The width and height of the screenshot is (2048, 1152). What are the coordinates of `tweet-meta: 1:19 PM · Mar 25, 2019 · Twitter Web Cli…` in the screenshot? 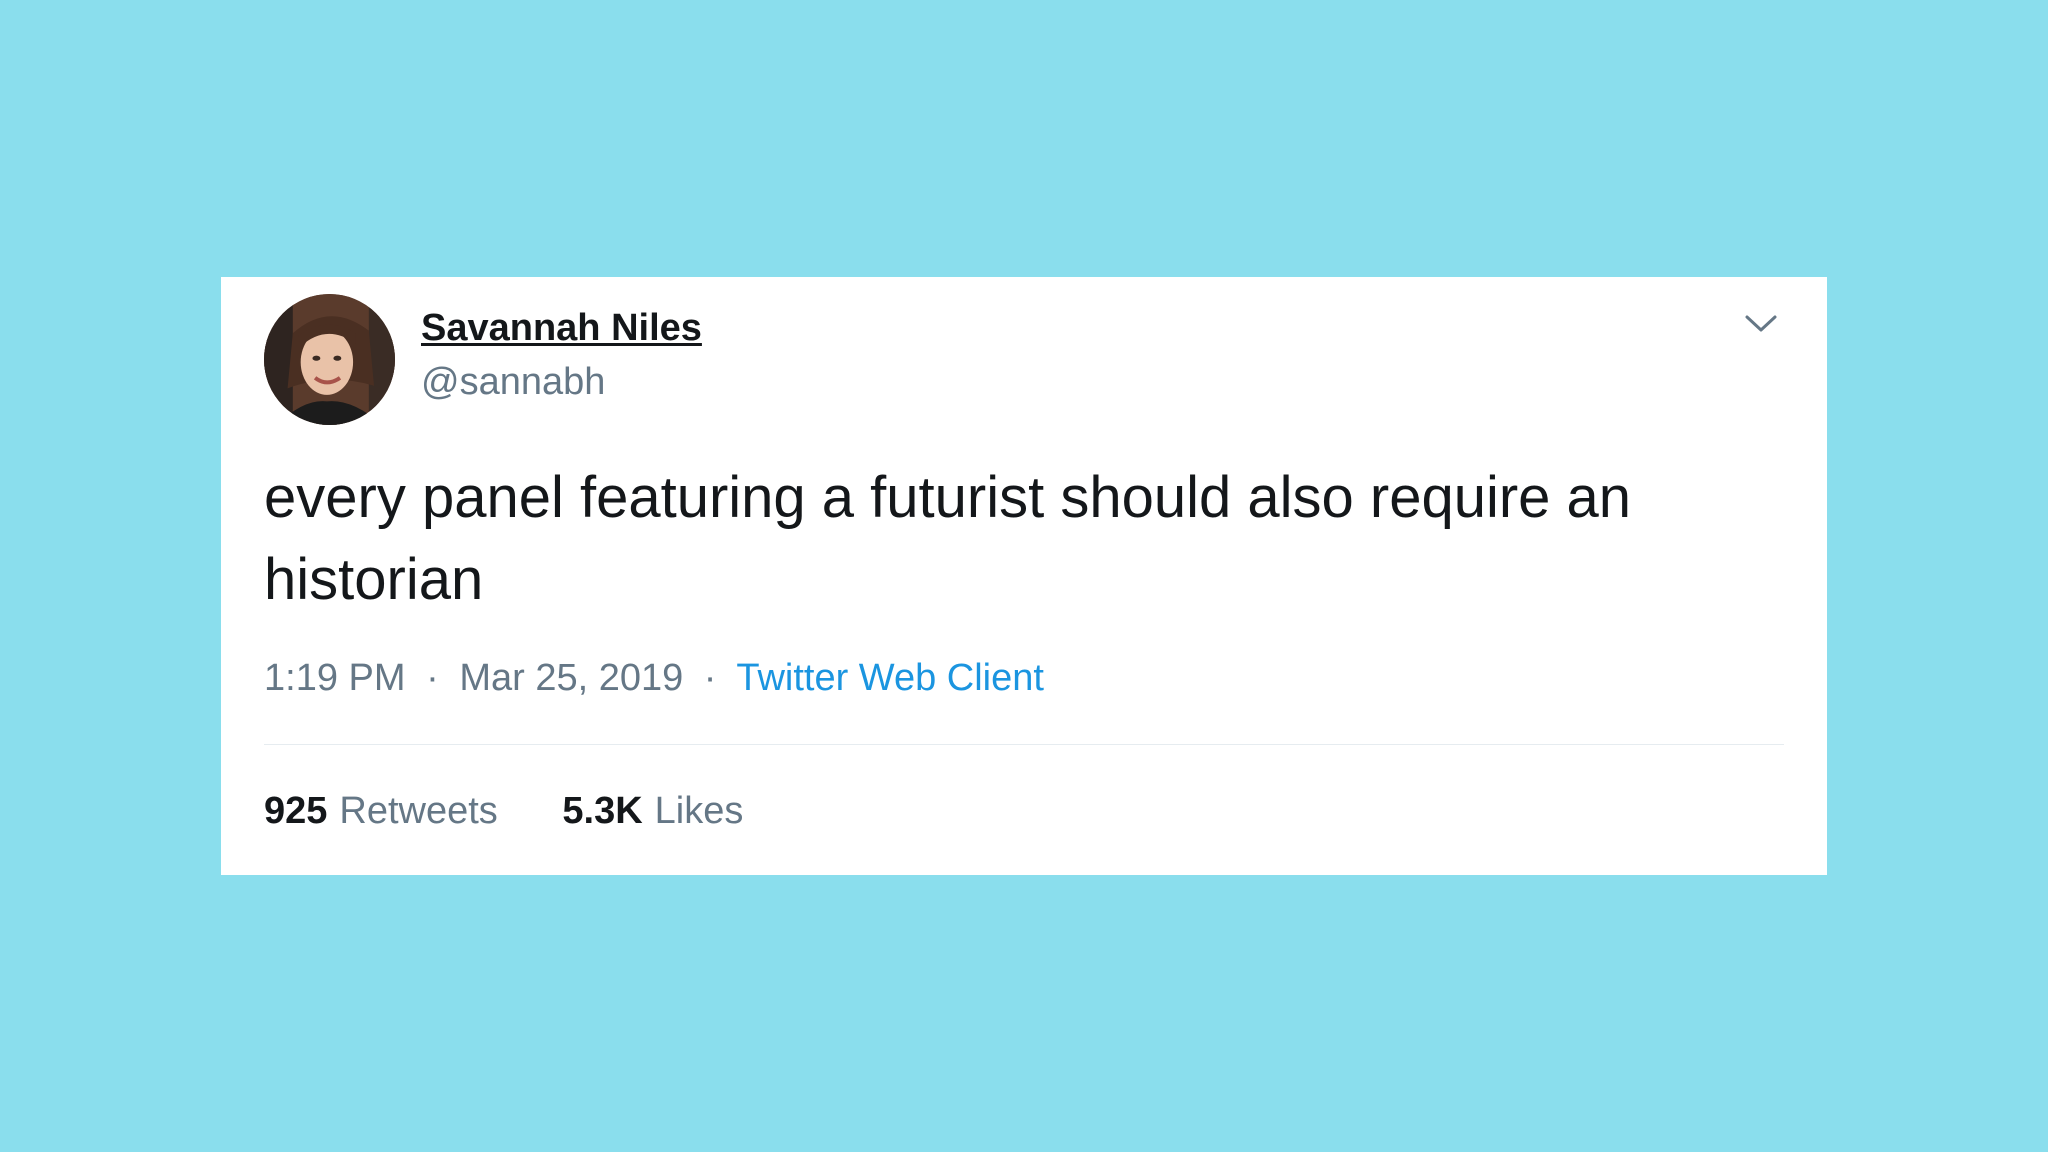 It's located at (654, 678).